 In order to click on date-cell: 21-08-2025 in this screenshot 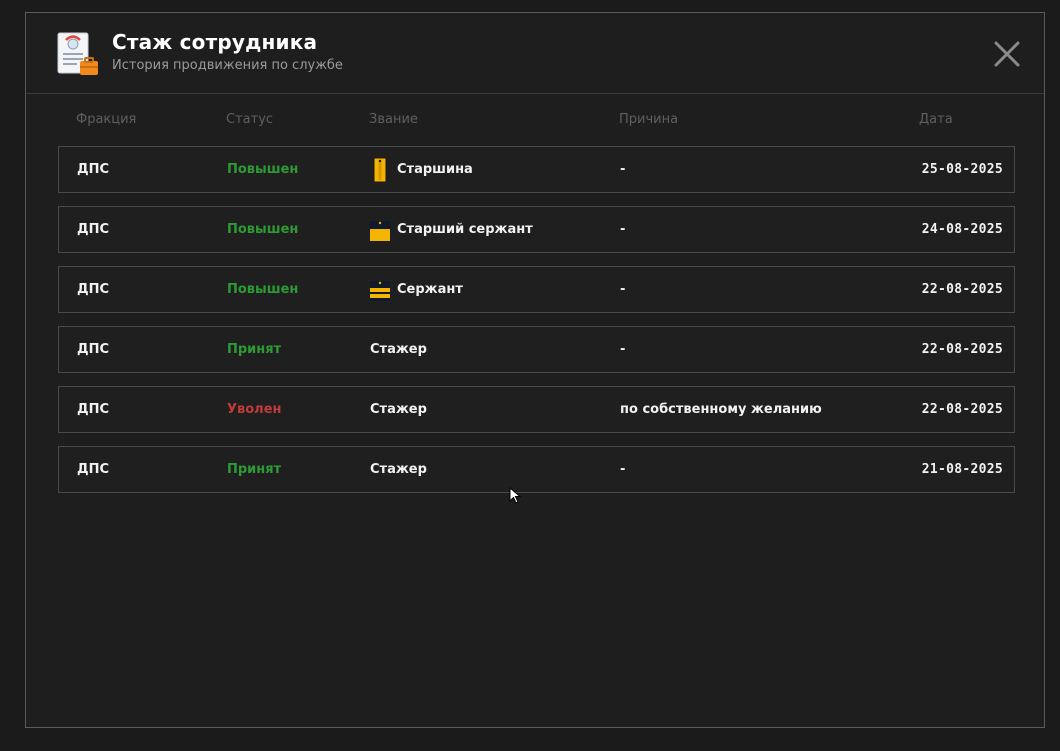, I will do `click(962, 469)`.